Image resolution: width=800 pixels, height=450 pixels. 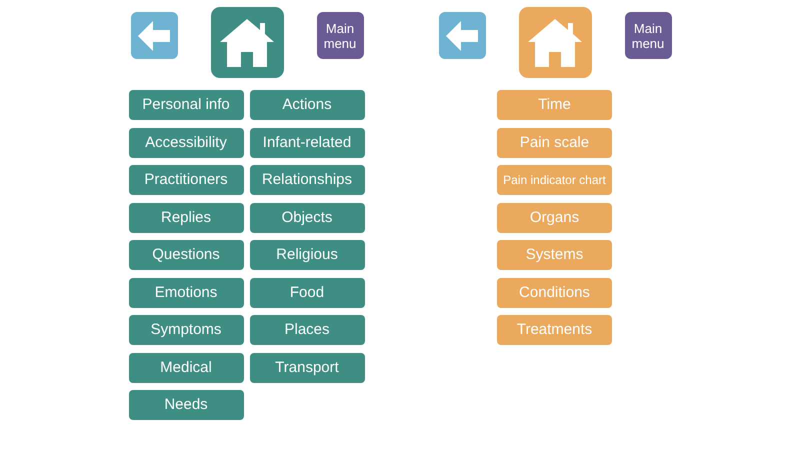 I want to click on category-button: Systems, so click(x=554, y=255).